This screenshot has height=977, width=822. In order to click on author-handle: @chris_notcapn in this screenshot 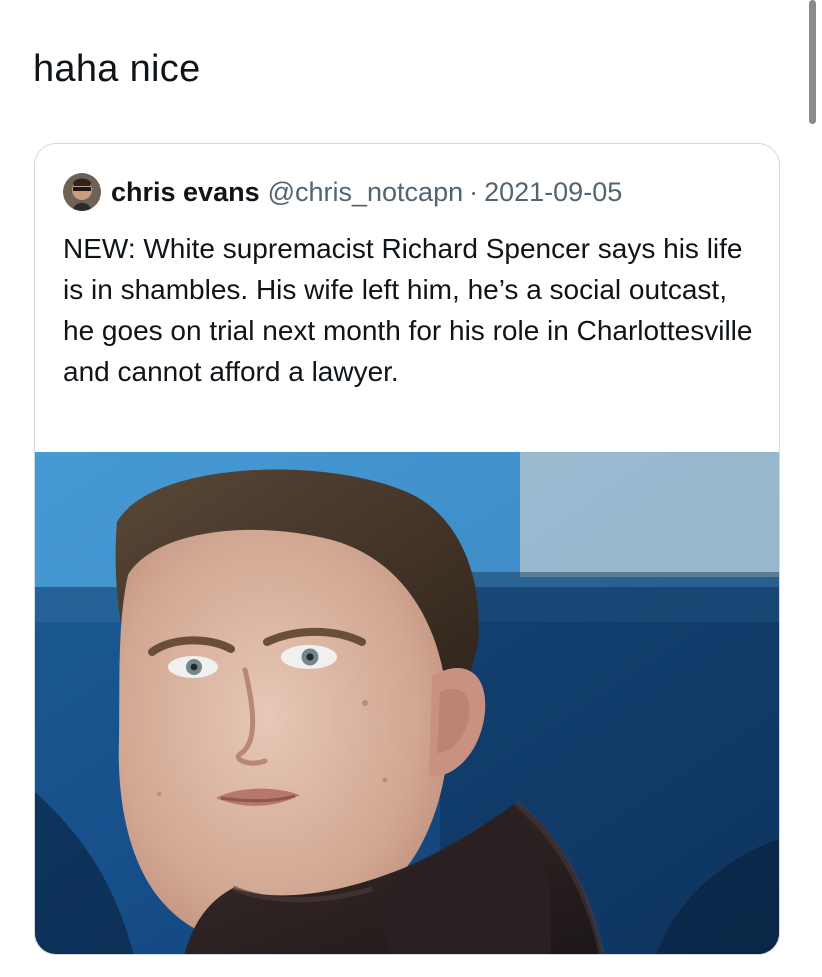, I will do `click(366, 192)`.